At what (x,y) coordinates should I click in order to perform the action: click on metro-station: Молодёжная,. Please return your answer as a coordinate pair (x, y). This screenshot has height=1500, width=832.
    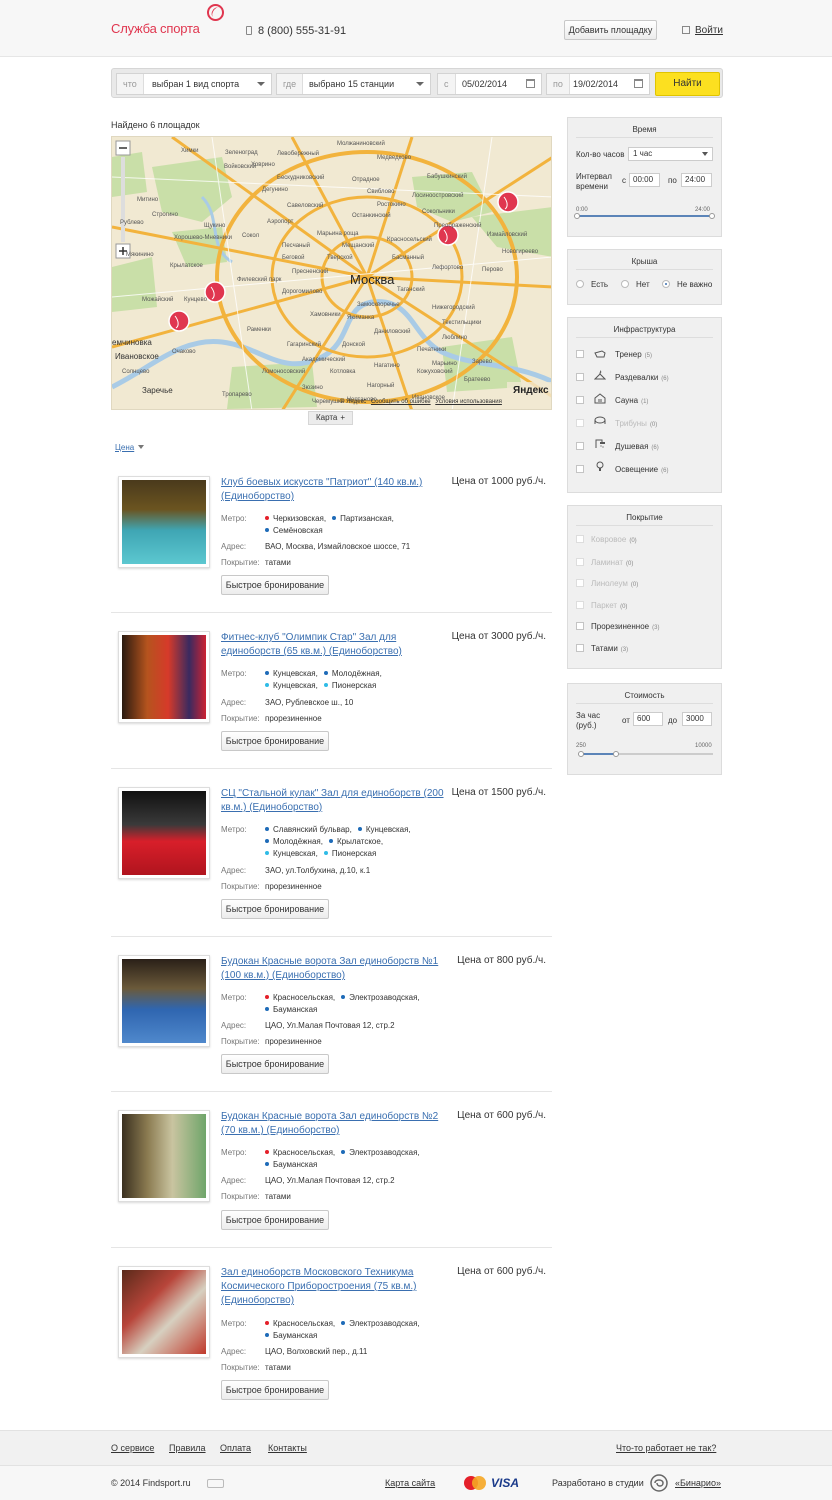
    Looking at the image, I should click on (352, 674).